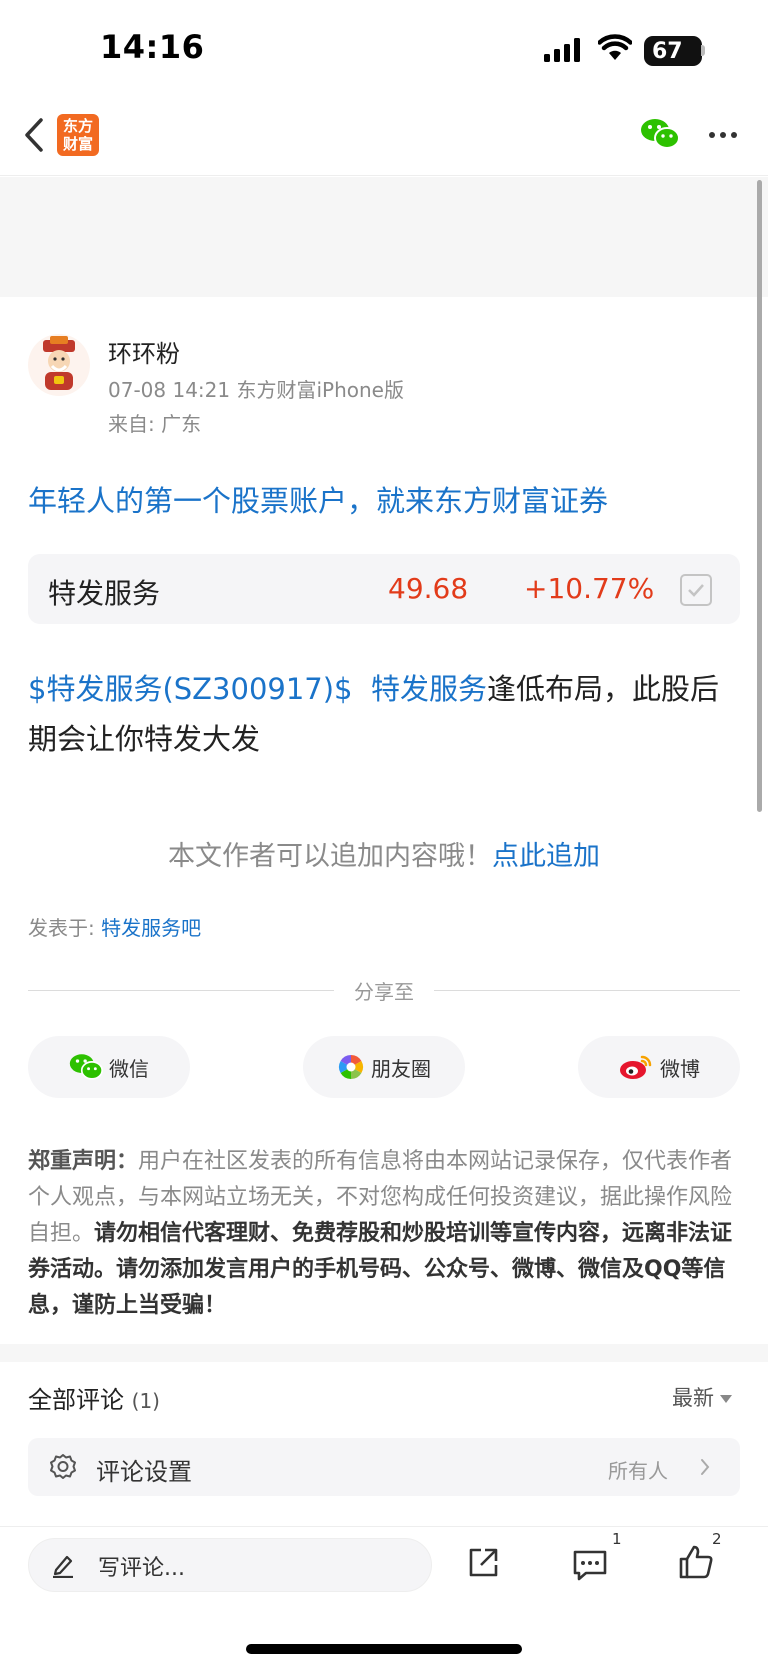 This screenshot has width=768, height=1665. I want to click on comment-count-badge: 1, so click(617, 1539).